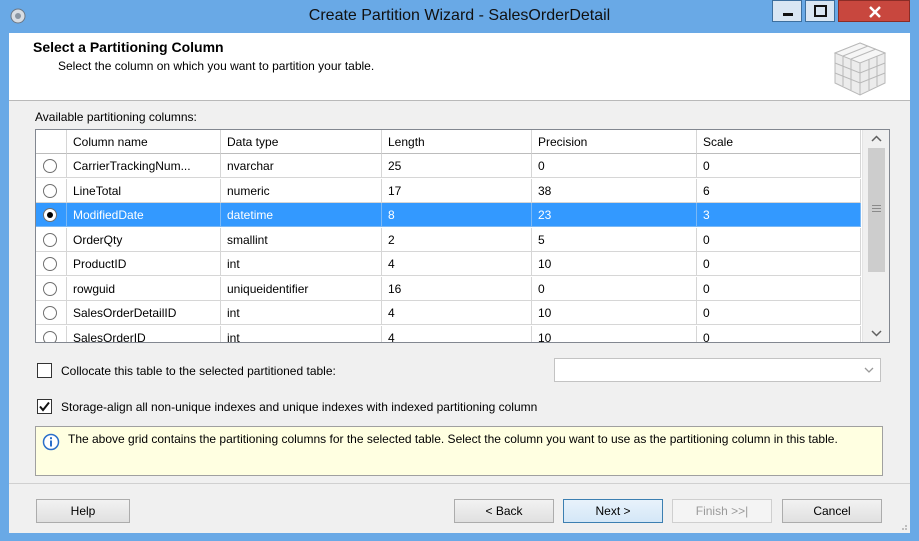  I want to click on cell-name: ProductID, so click(144, 264).